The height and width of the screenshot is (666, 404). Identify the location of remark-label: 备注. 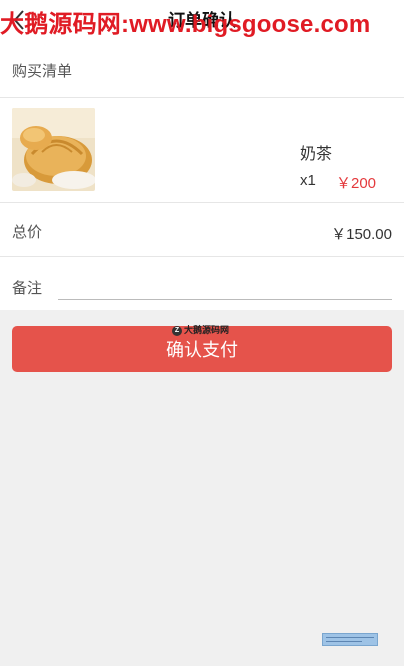
(27, 288).